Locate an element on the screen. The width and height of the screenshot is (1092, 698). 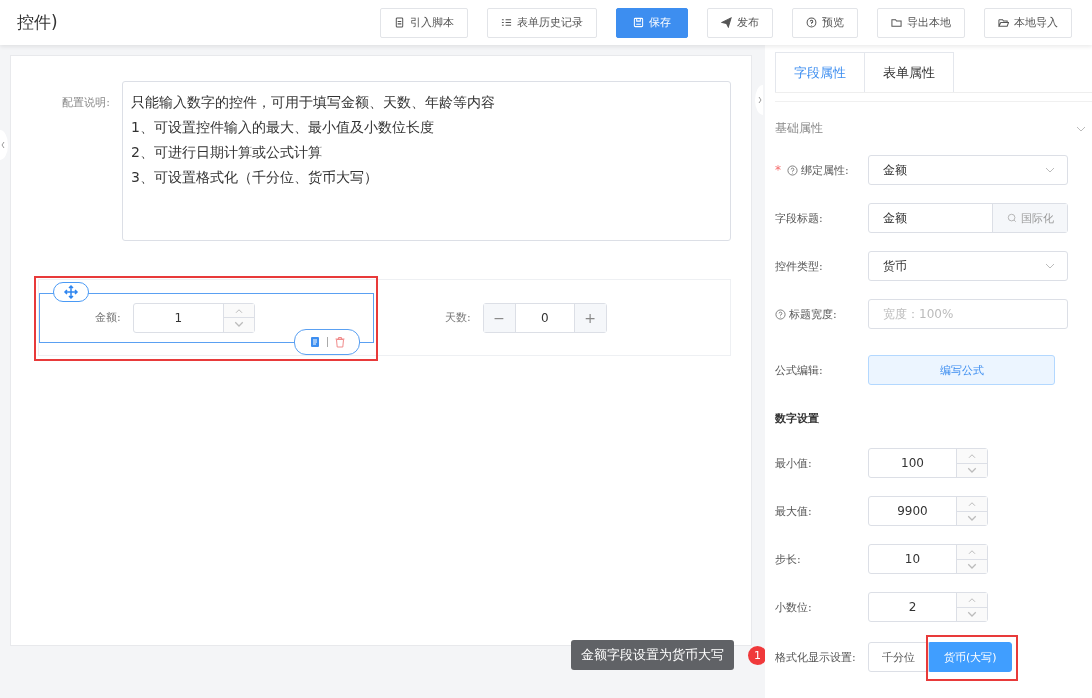
toolbar-button: 发布 is located at coordinates (740, 22).